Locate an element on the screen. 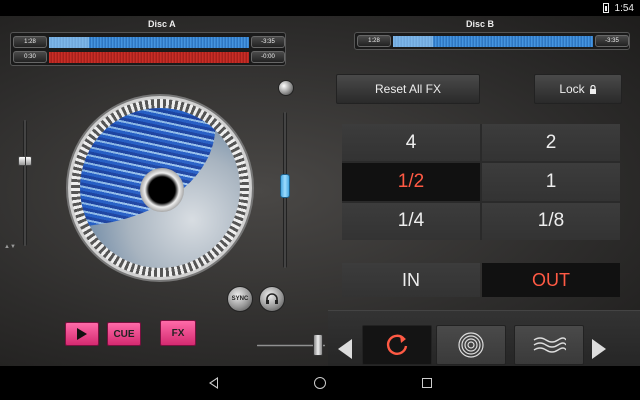  status-bar: 1:54 is located at coordinates (320, 8).